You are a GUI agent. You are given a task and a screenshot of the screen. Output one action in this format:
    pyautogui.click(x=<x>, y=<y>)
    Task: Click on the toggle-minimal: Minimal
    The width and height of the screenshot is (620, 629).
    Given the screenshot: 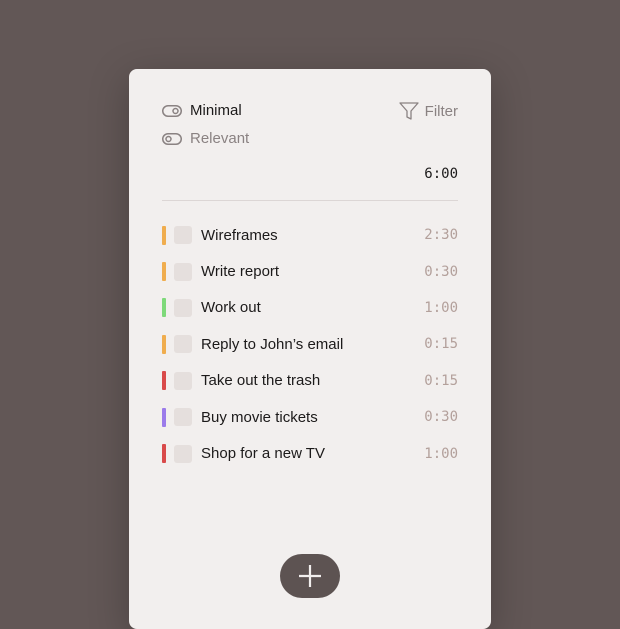 What is the action you would take?
    pyautogui.click(x=202, y=110)
    